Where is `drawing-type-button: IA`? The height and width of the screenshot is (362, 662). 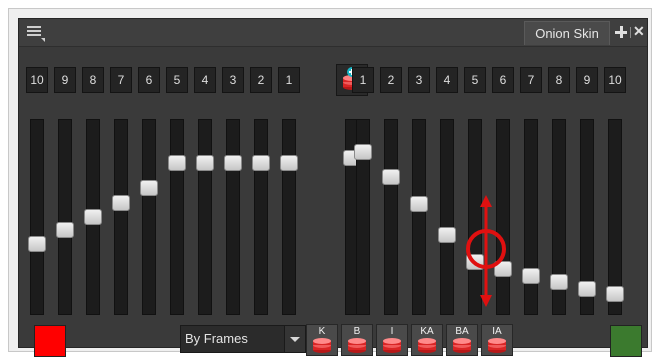 drawing-type-button: IA is located at coordinates (497, 340).